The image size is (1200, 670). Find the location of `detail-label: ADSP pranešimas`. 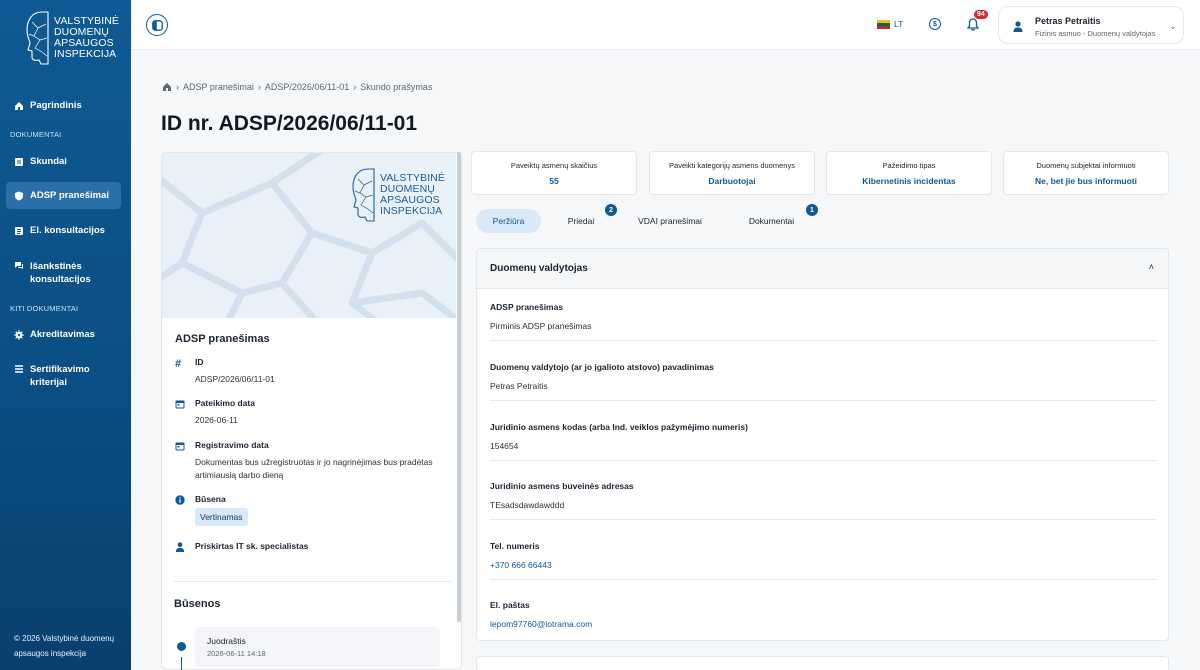

detail-label: ADSP pranešimas is located at coordinates (527, 307).